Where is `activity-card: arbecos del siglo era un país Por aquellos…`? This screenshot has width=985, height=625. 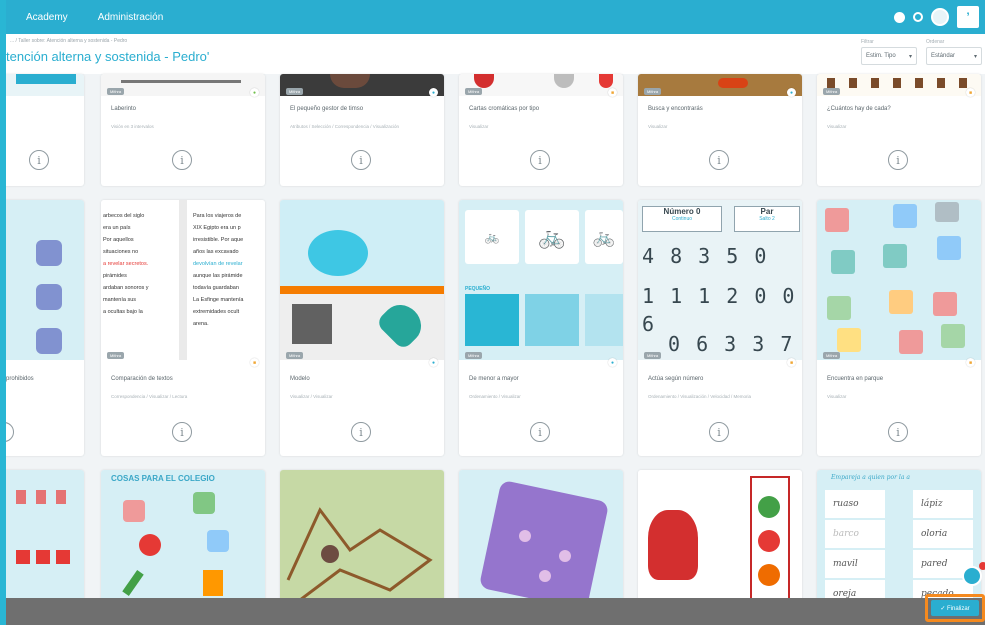 activity-card: arbecos del siglo era un país Por aquellos… is located at coordinates (183, 328).